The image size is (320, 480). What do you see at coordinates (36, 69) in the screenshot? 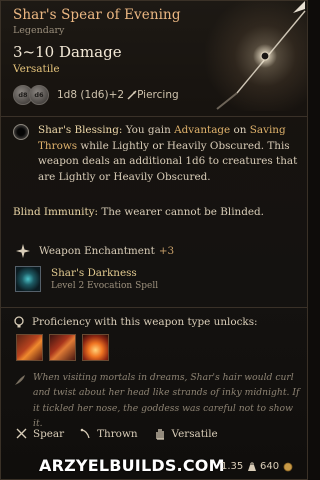
I see `item-property: Versatile` at bounding box center [36, 69].